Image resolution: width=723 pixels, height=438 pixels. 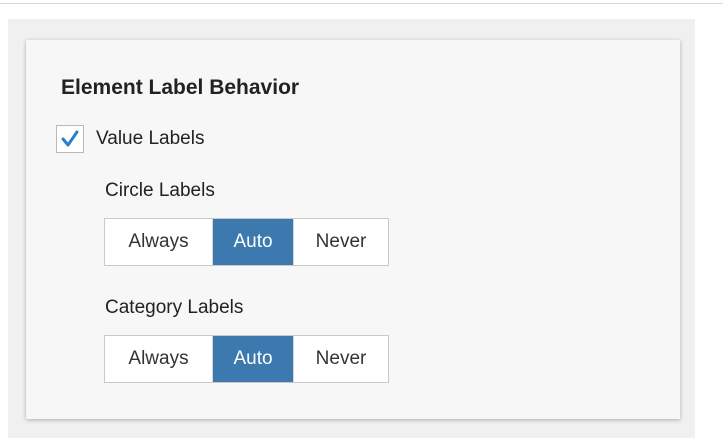 What do you see at coordinates (361, 3) in the screenshot?
I see `top-divider` at bounding box center [361, 3].